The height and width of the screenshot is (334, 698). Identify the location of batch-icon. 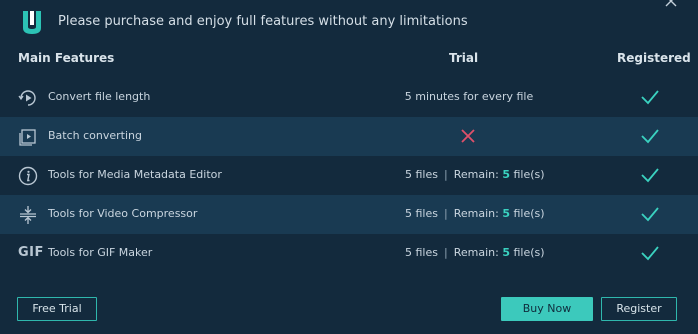
(27, 137).